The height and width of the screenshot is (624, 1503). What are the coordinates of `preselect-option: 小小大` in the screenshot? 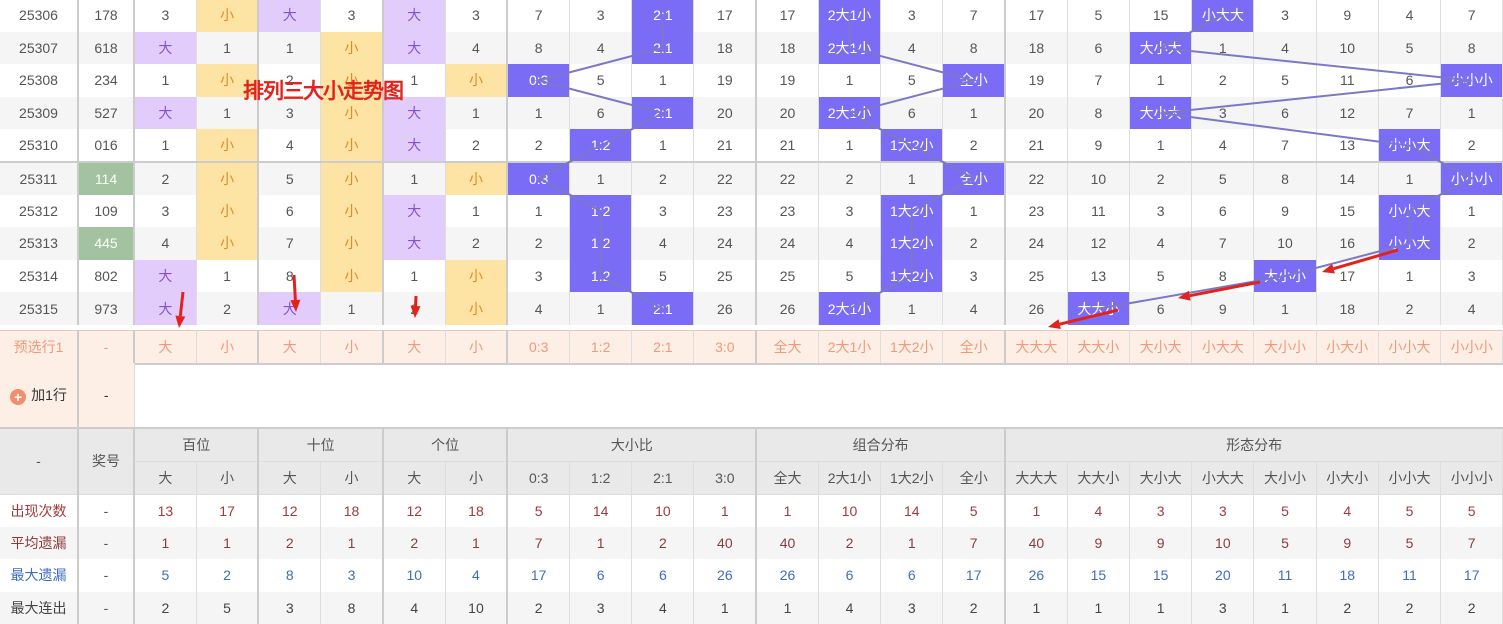 It's located at (1409, 347).